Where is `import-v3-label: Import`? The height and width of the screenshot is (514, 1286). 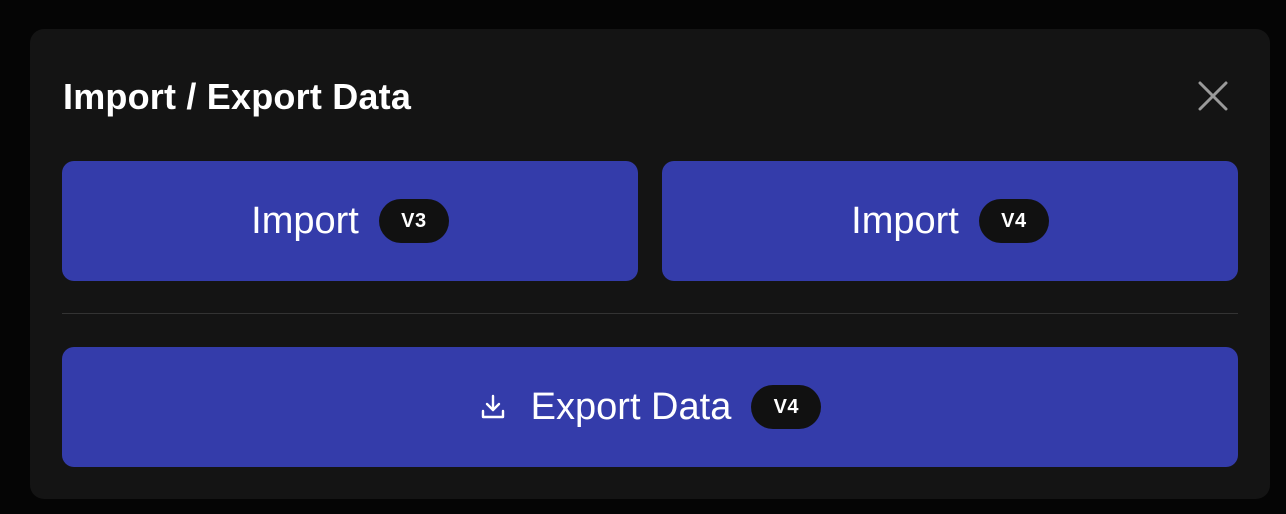 import-v3-label: Import is located at coordinates (305, 221).